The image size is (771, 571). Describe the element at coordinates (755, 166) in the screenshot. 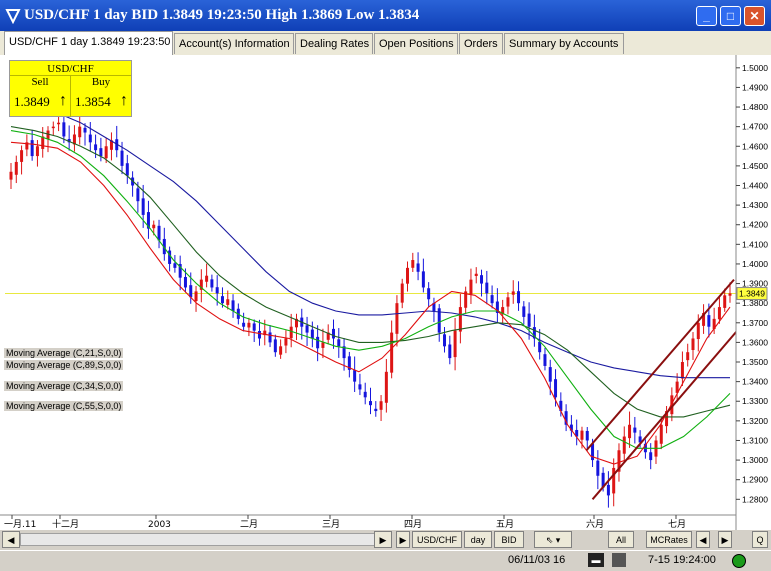

I see `y-tick-label: 1.4500` at that location.